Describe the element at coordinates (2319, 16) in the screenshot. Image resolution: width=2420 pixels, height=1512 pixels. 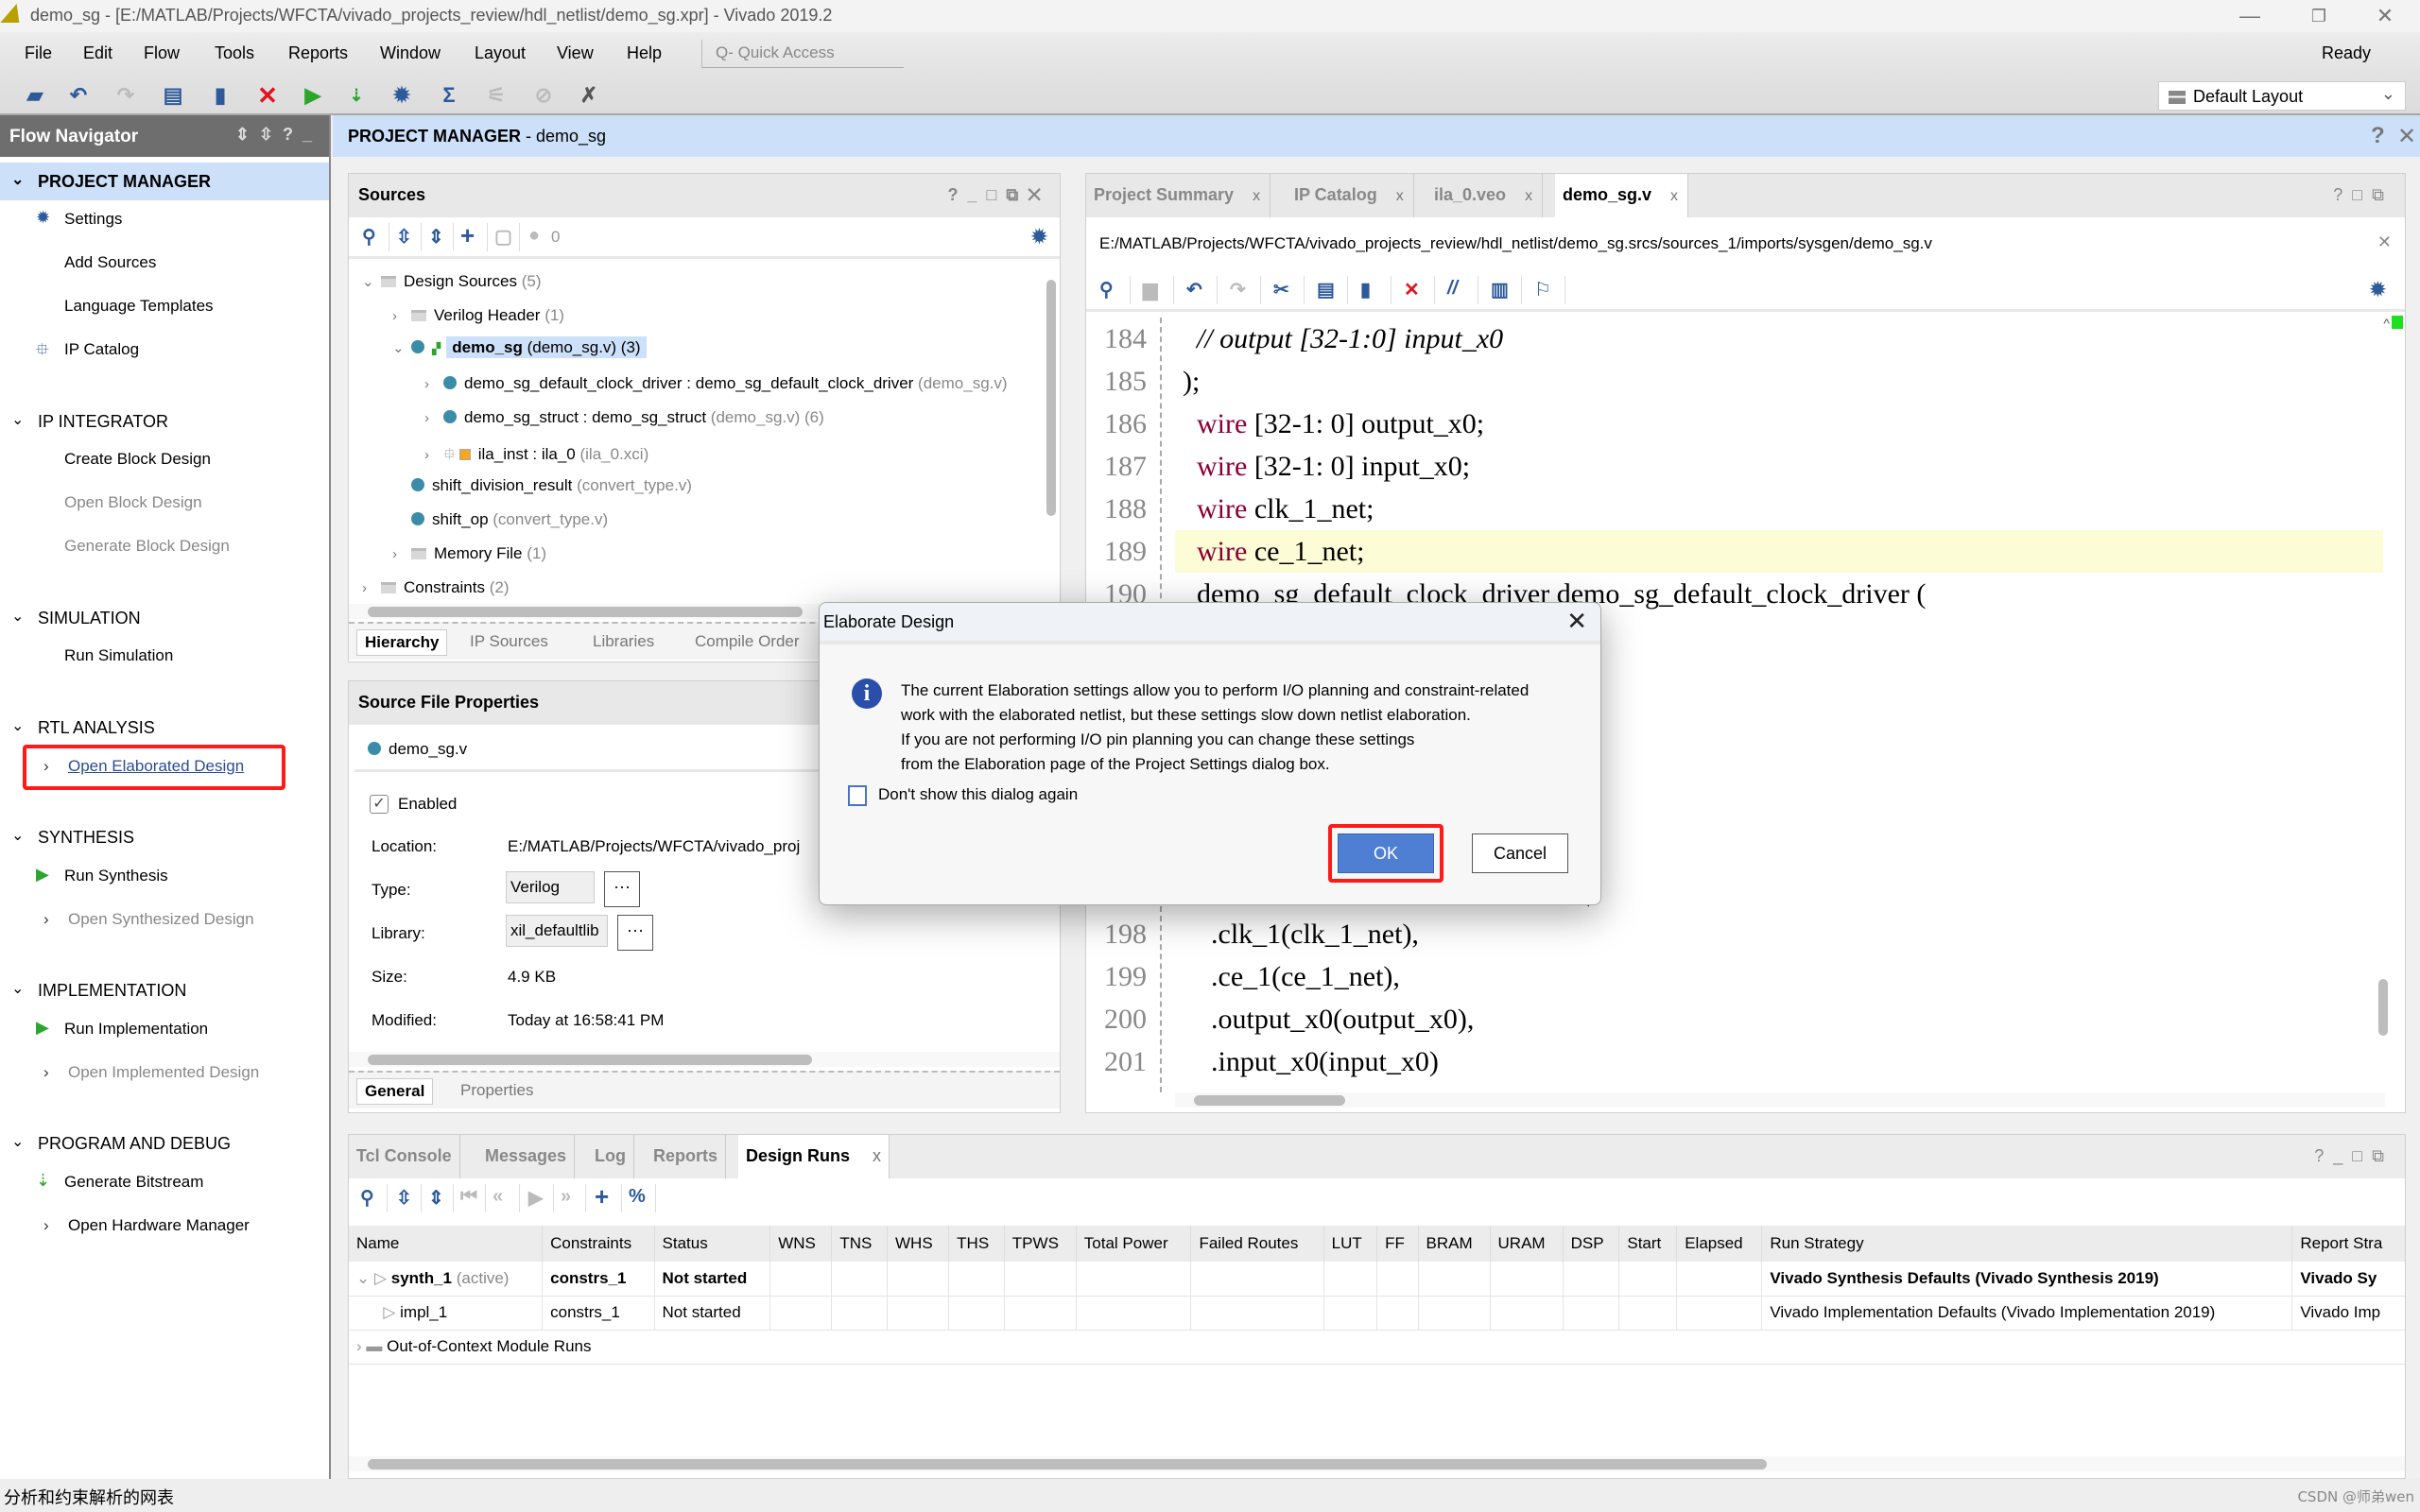
I see `restore-button: ❐` at that location.